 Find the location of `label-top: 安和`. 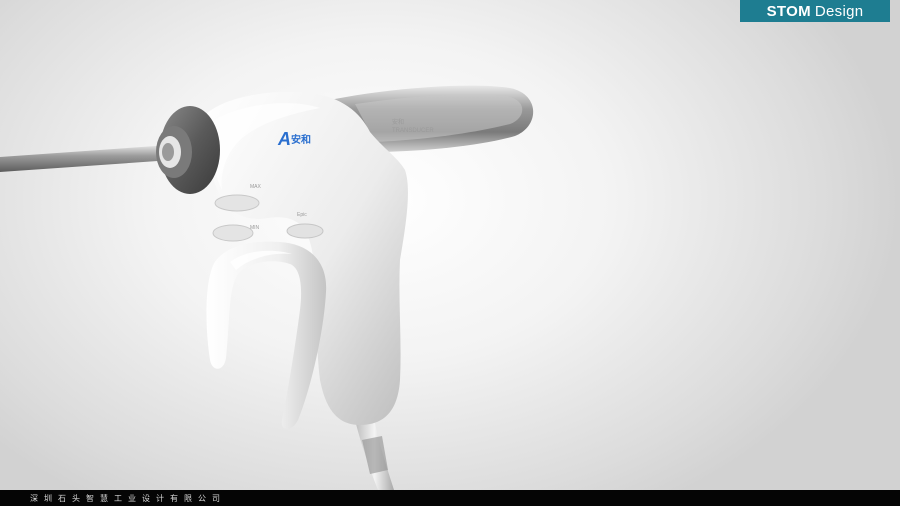

label-top: 安和 is located at coordinates (398, 122).